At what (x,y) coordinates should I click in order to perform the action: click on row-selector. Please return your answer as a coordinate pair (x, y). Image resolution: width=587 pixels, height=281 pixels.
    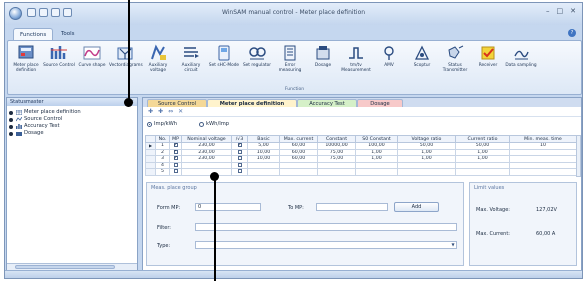
    Looking at the image, I should click on (150, 172).